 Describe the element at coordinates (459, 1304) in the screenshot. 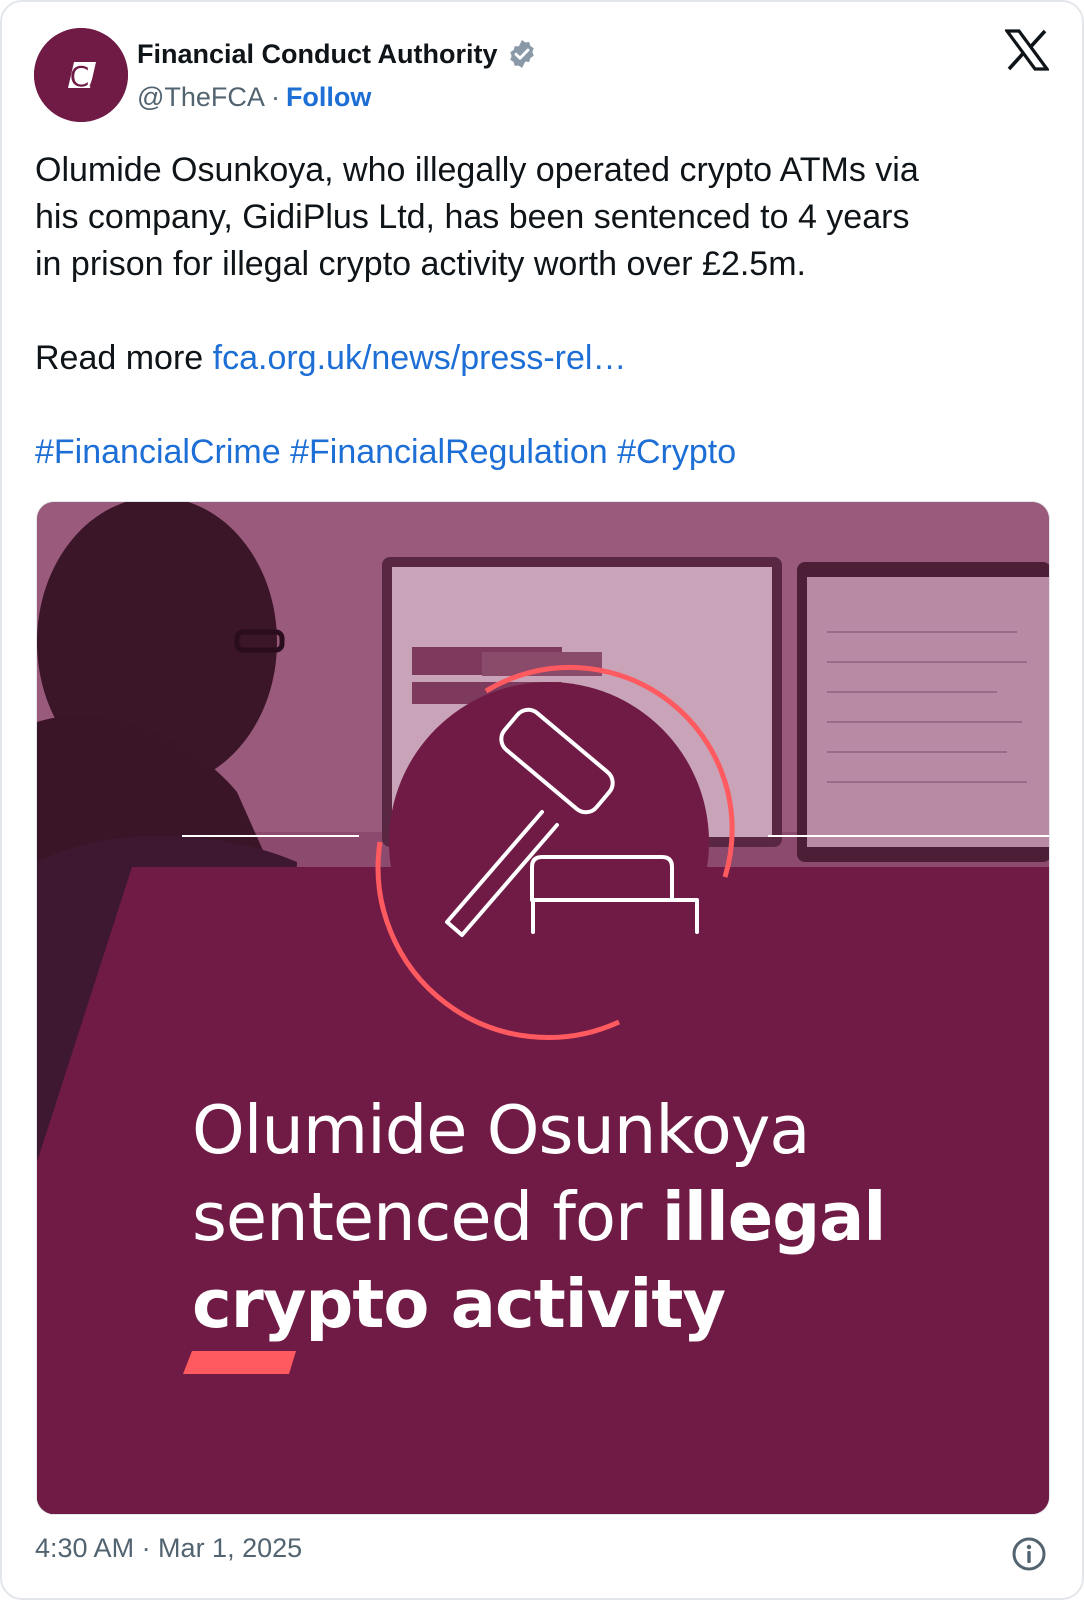

I see `headline-line-3: crypto activity` at that location.